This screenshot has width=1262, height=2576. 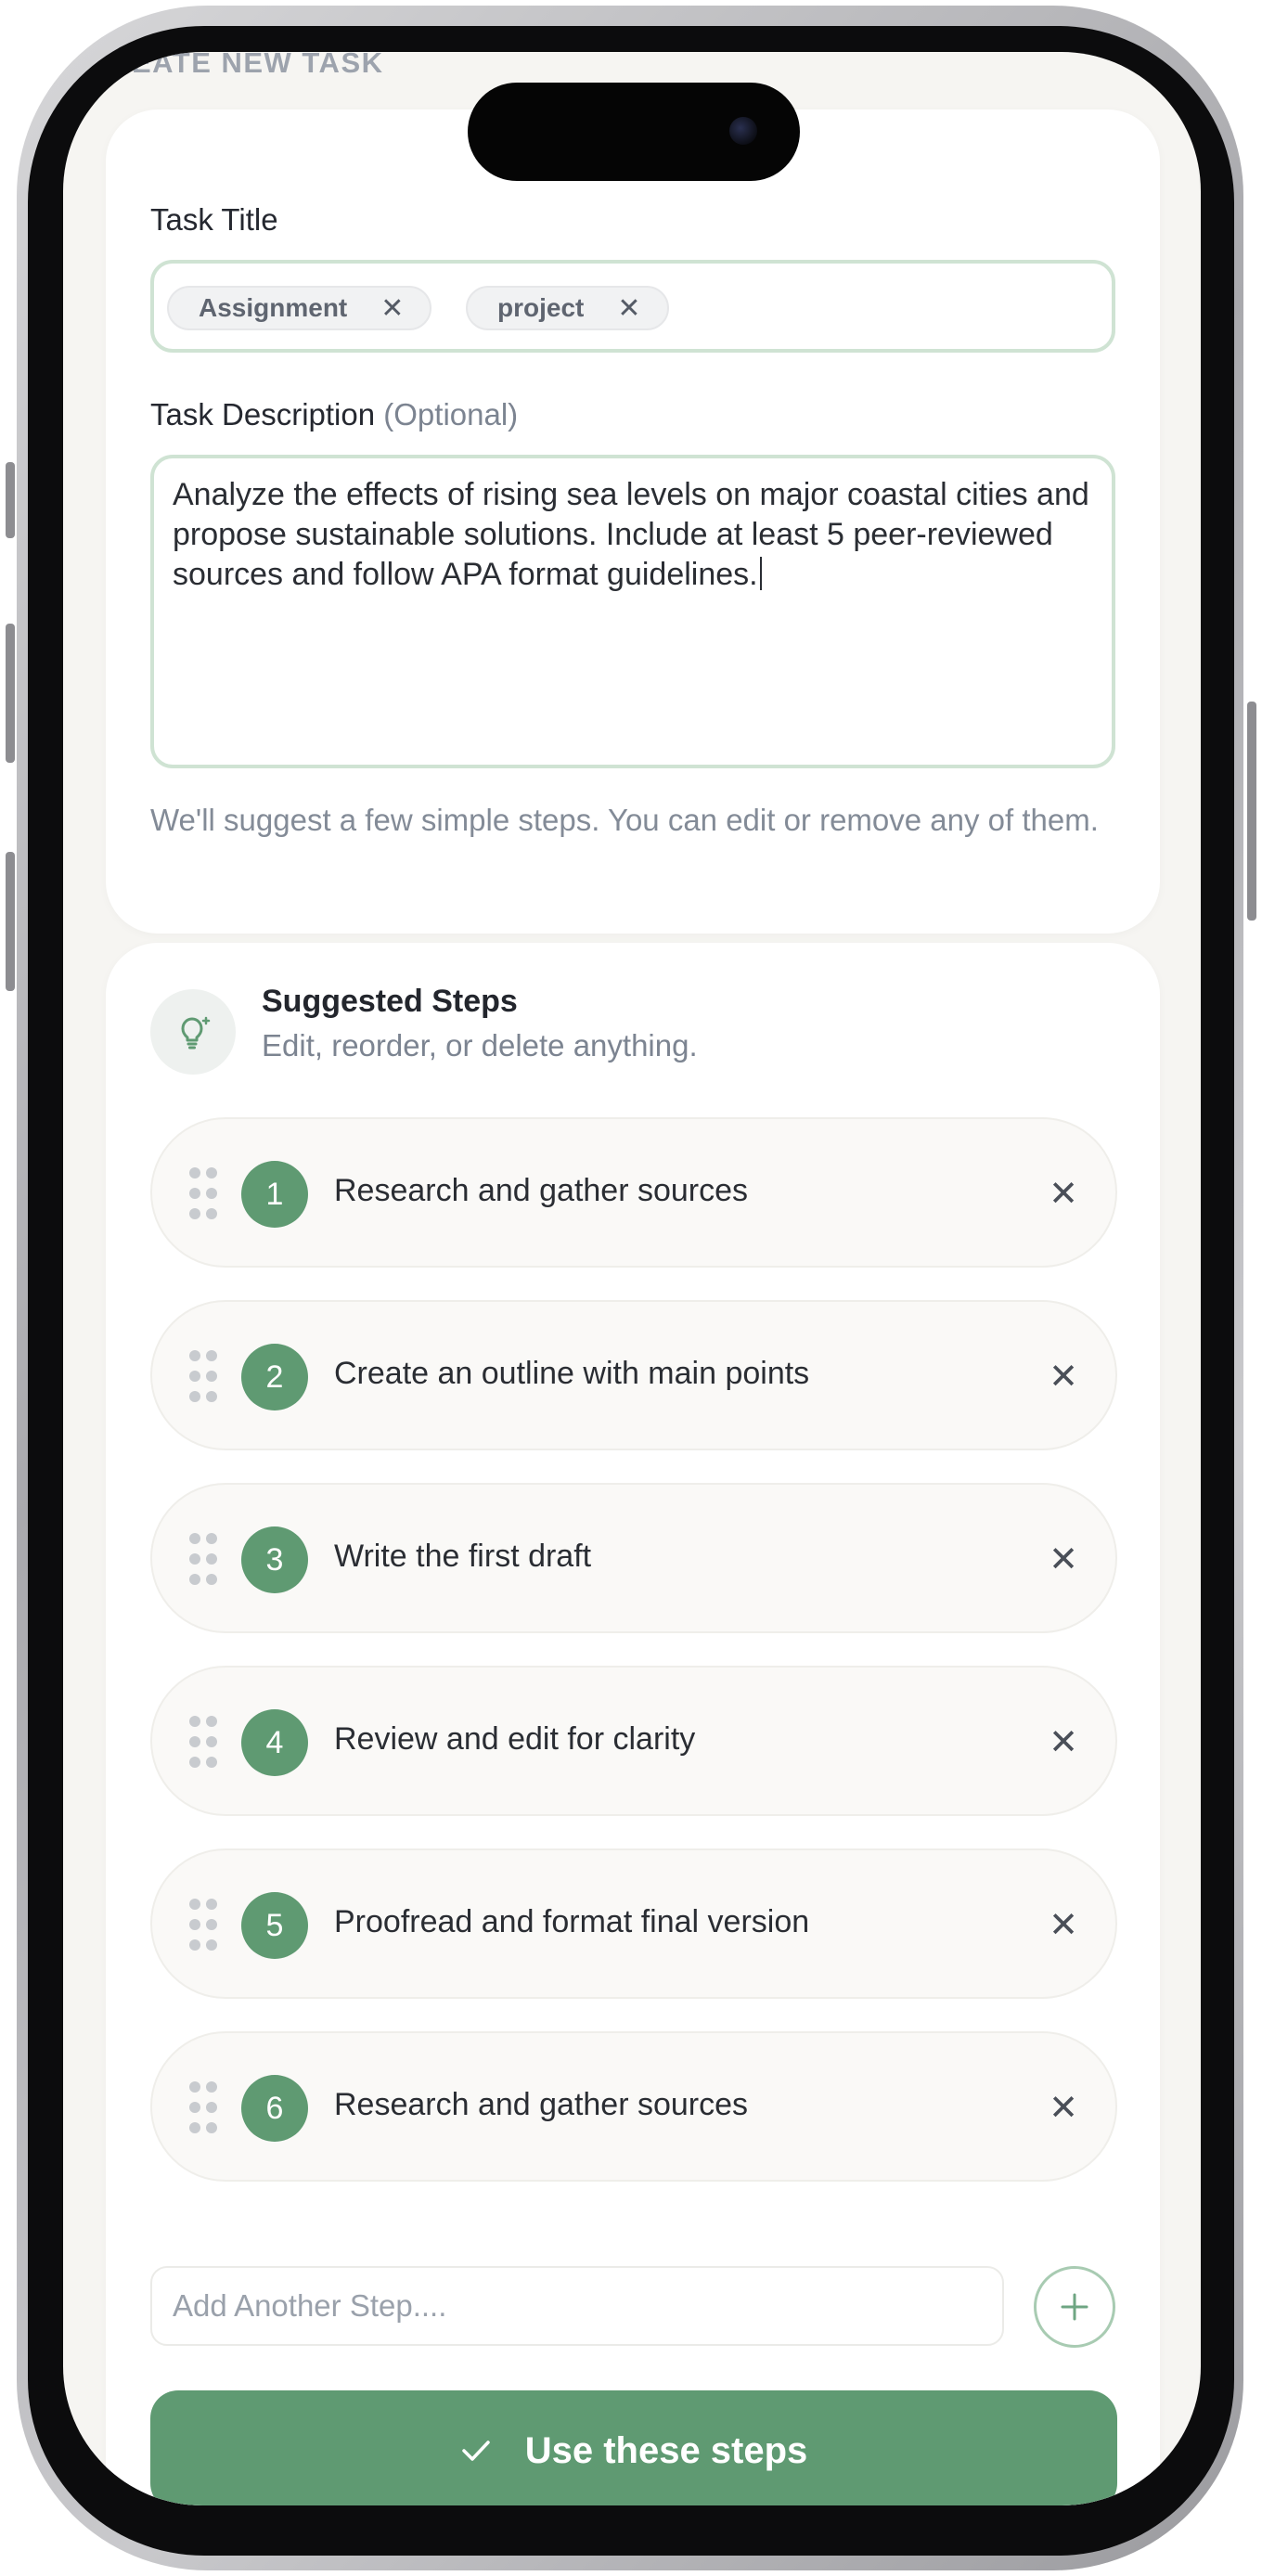 I want to click on side-button-volume-up, so click(x=10, y=693).